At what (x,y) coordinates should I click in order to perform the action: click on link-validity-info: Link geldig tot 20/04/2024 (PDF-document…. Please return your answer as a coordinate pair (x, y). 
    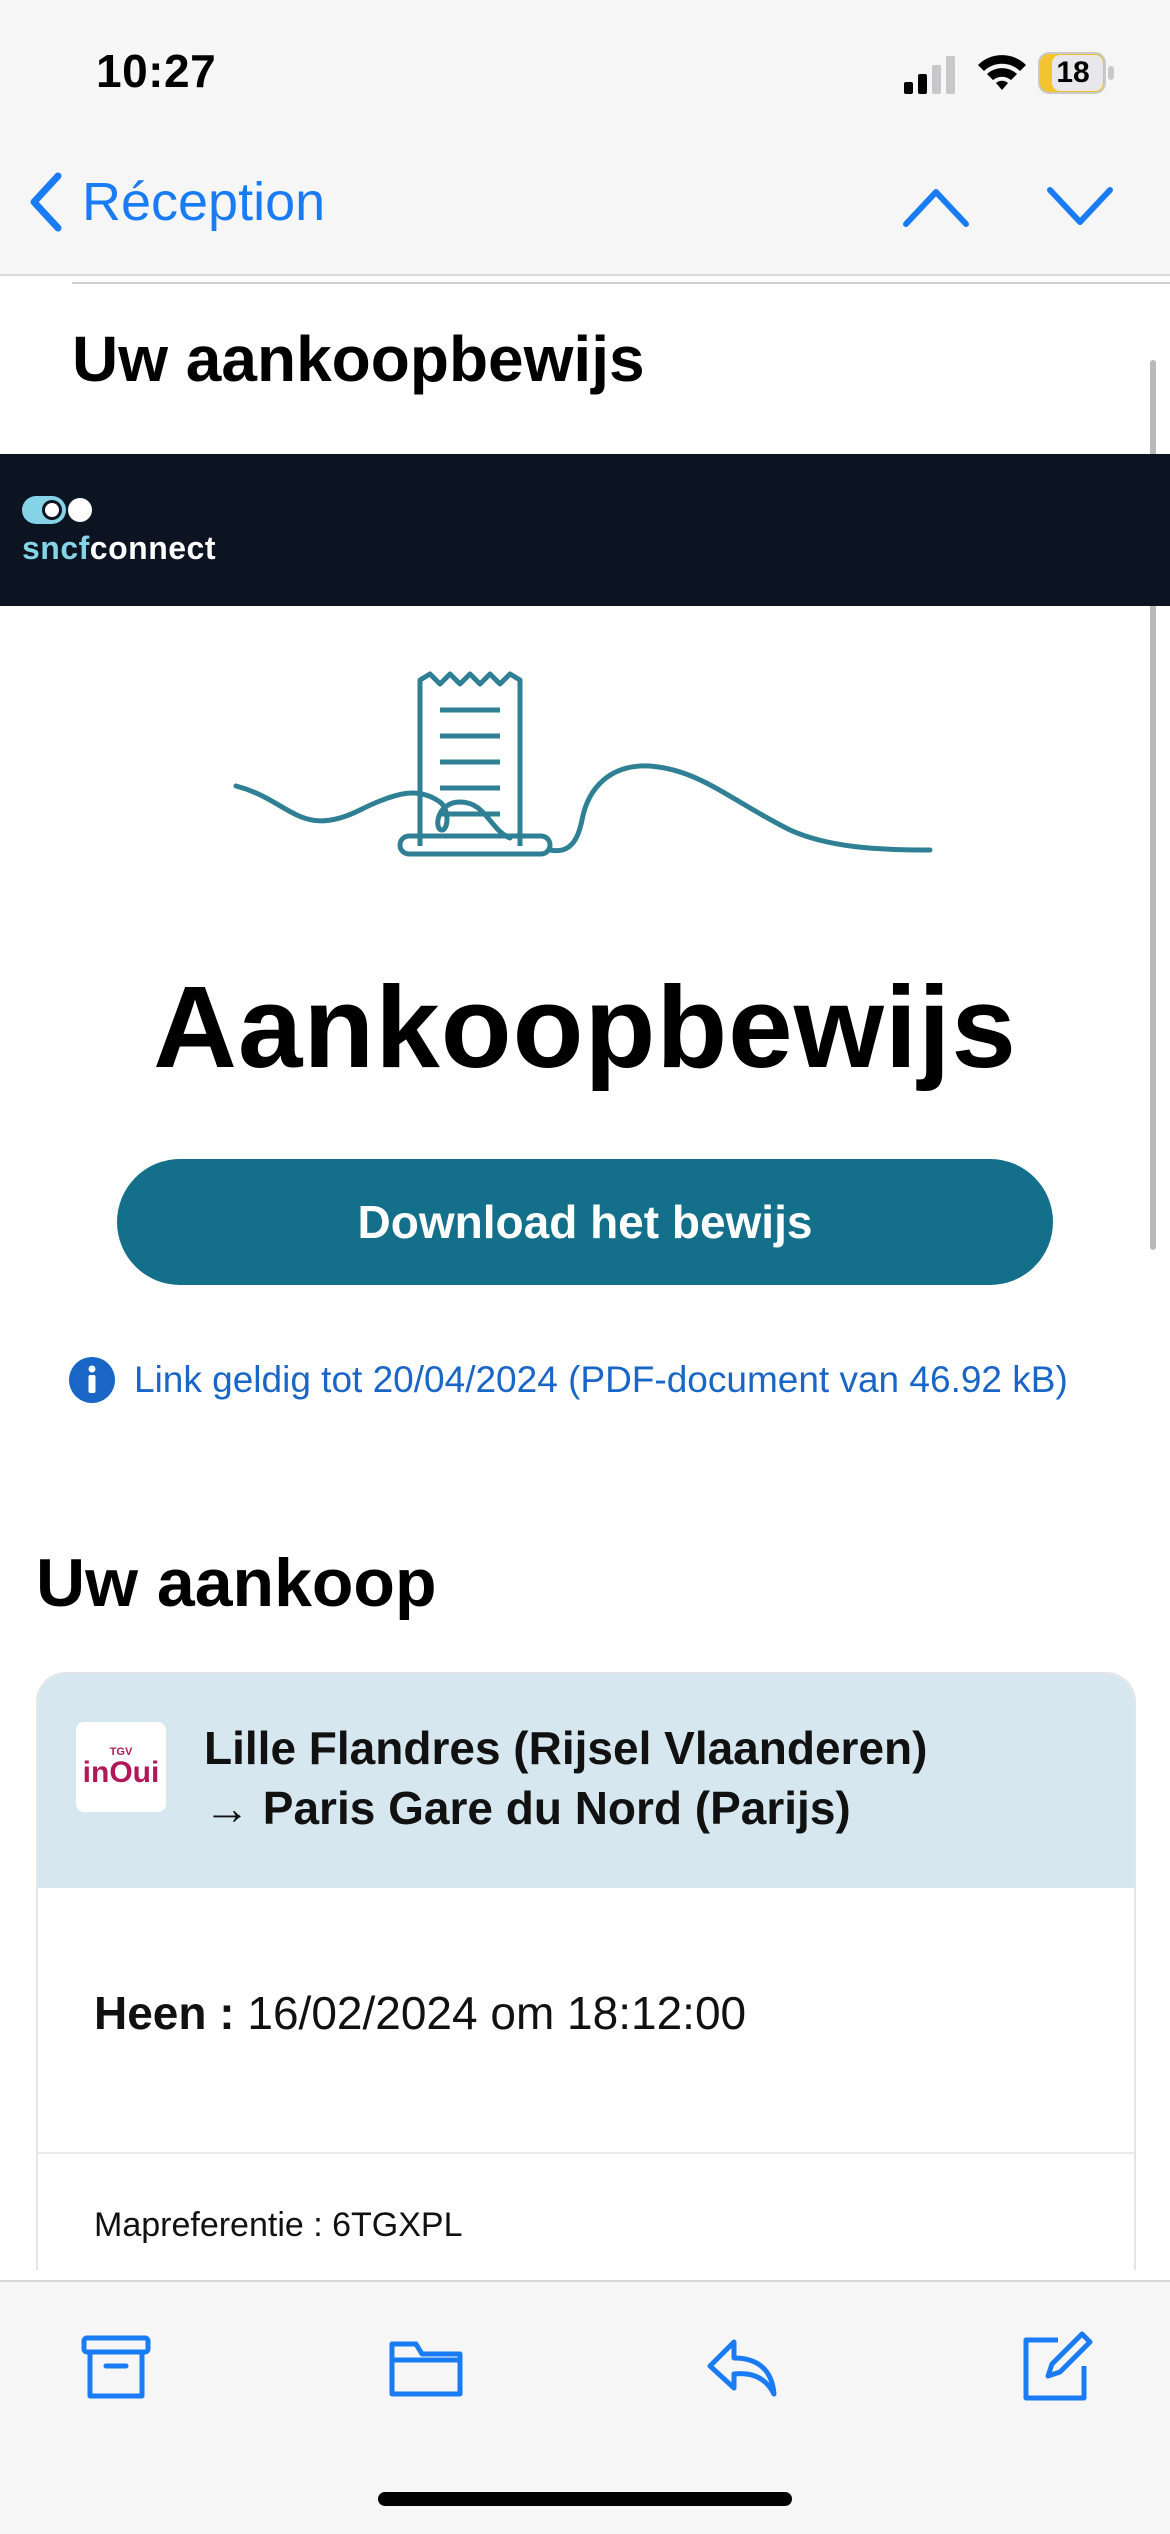
    Looking at the image, I should click on (568, 1380).